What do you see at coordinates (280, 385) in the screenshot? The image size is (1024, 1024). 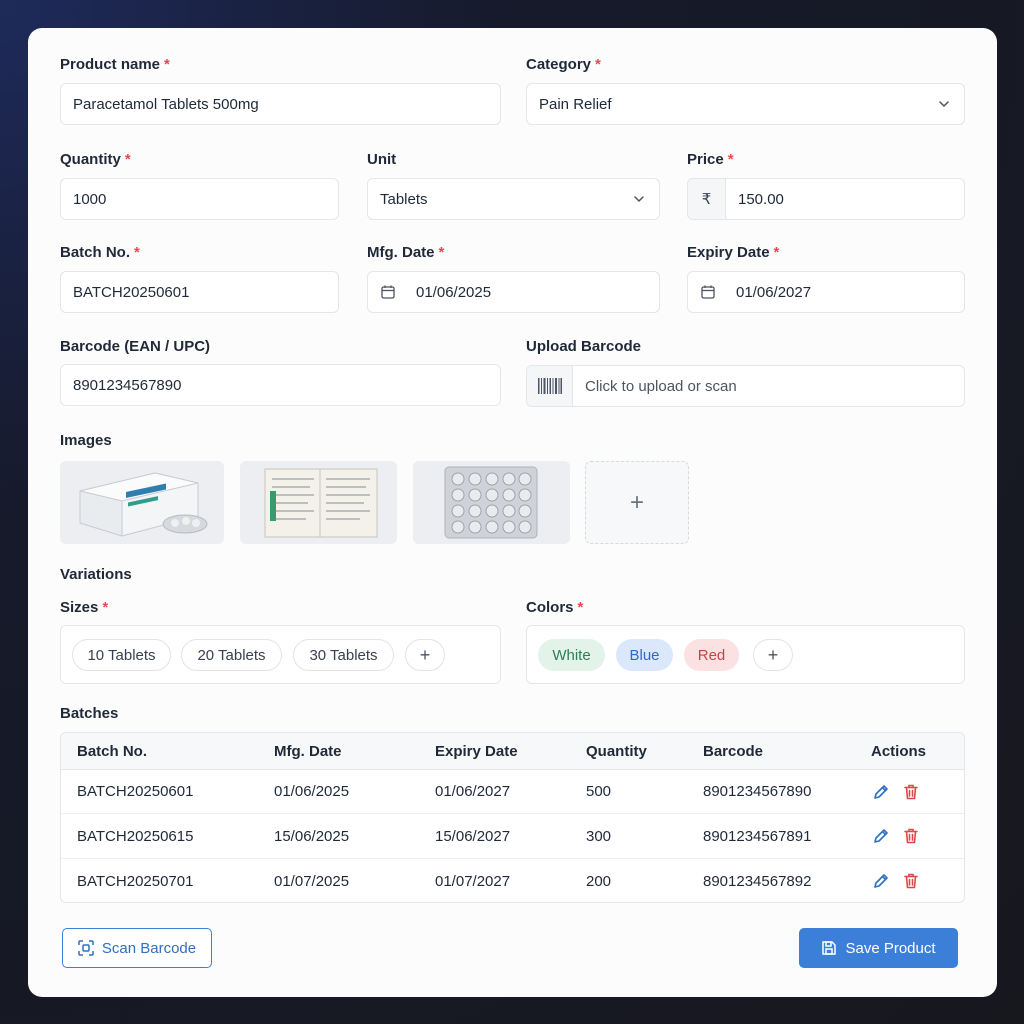 I see `barcode-input: 8901234567890` at bounding box center [280, 385].